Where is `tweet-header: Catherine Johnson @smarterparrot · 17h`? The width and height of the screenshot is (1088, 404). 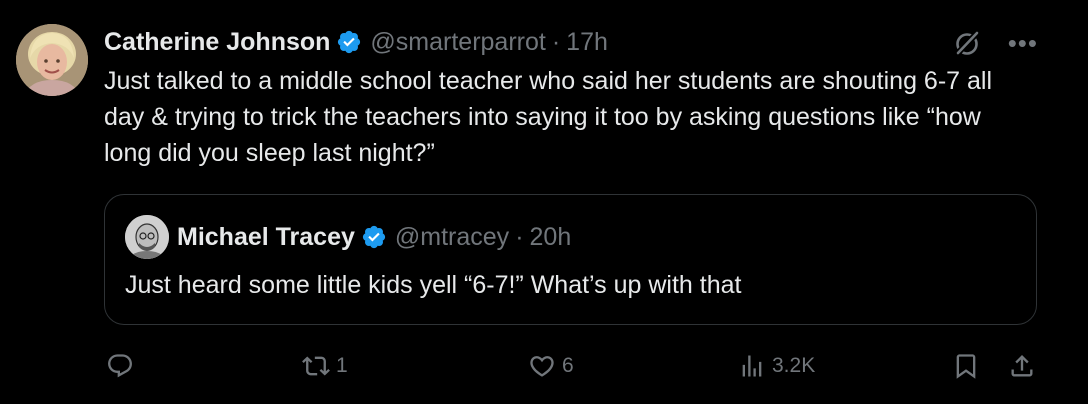 tweet-header: Catherine Johnson @smarterparrot · 17h is located at coordinates (356, 42).